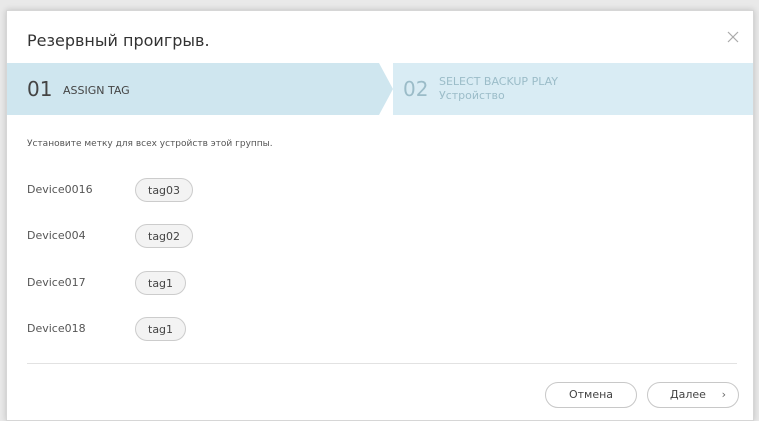 The height and width of the screenshot is (421, 759). What do you see at coordinates (416, 89) in the screenshot?
I see `step-2-number: 02` at bounding box center [416, 89].